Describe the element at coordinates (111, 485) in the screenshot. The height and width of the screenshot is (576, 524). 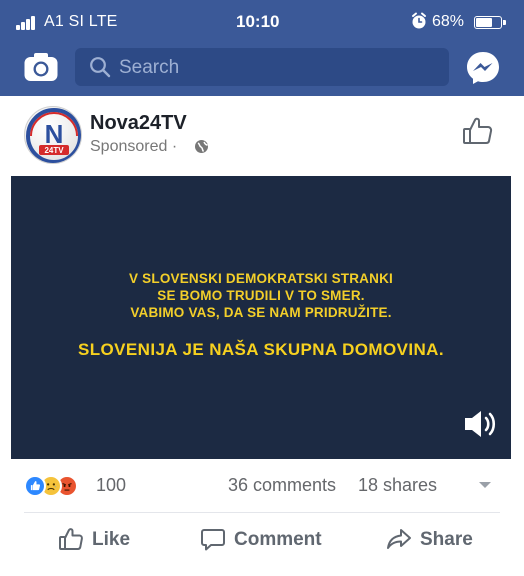
I see `reaction-count: 100` at that location.